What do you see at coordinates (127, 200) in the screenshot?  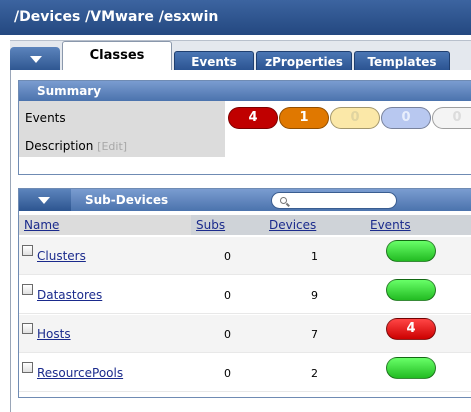 I see `subdevices-title: Sub-Devices` at bounding box center [127, 200].